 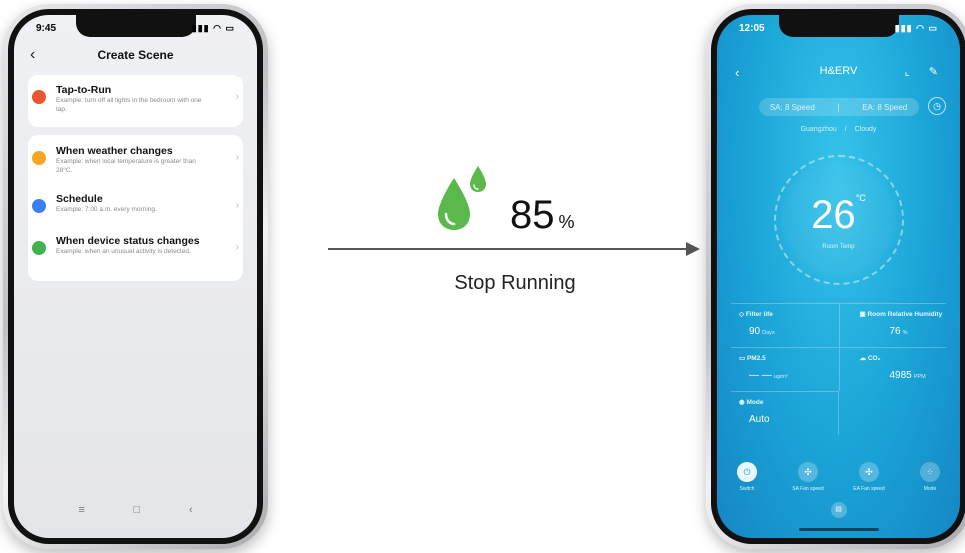 I want to click on switch-button: ⏻ Switch, so click(x=747, y=480).